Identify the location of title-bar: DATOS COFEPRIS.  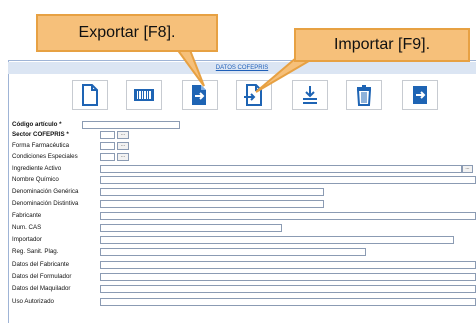
(242, 68).